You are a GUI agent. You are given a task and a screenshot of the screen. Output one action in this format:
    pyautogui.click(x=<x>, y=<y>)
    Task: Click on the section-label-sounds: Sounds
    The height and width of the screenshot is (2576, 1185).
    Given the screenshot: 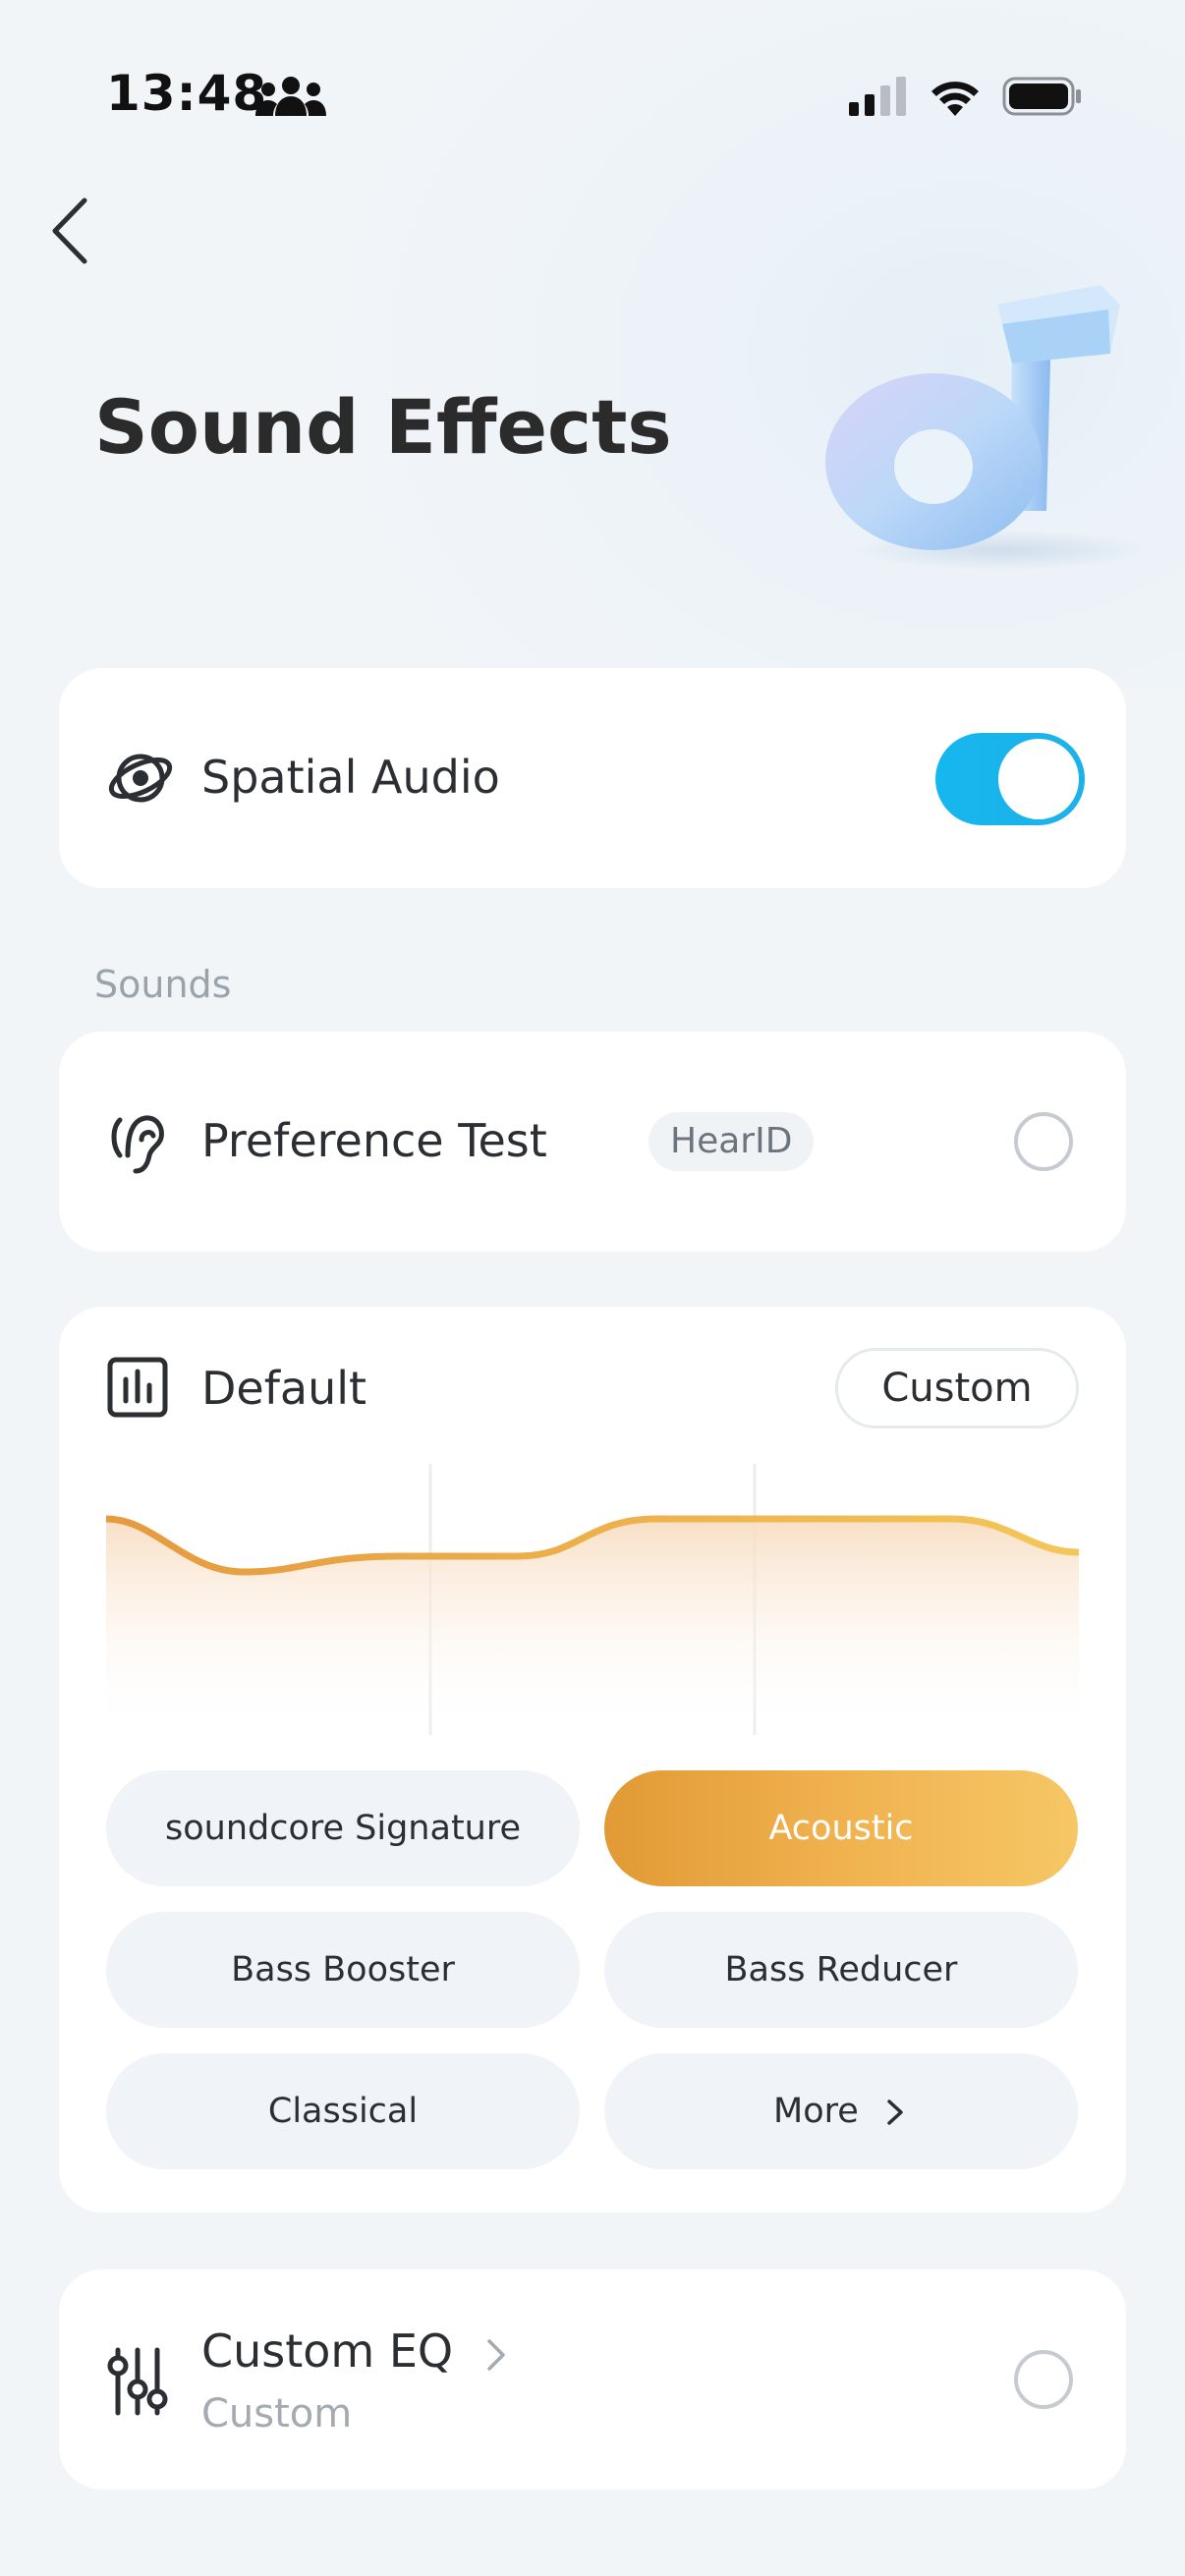 What is the action you would take?
    pyautogui.click(x=163, y=984)
    